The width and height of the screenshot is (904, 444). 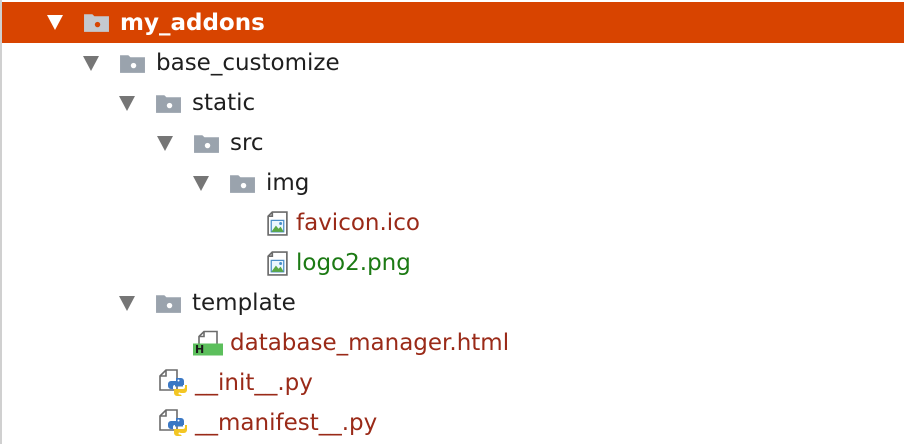 I want to click on tree-item-img: img, so click(x=453, y=183).